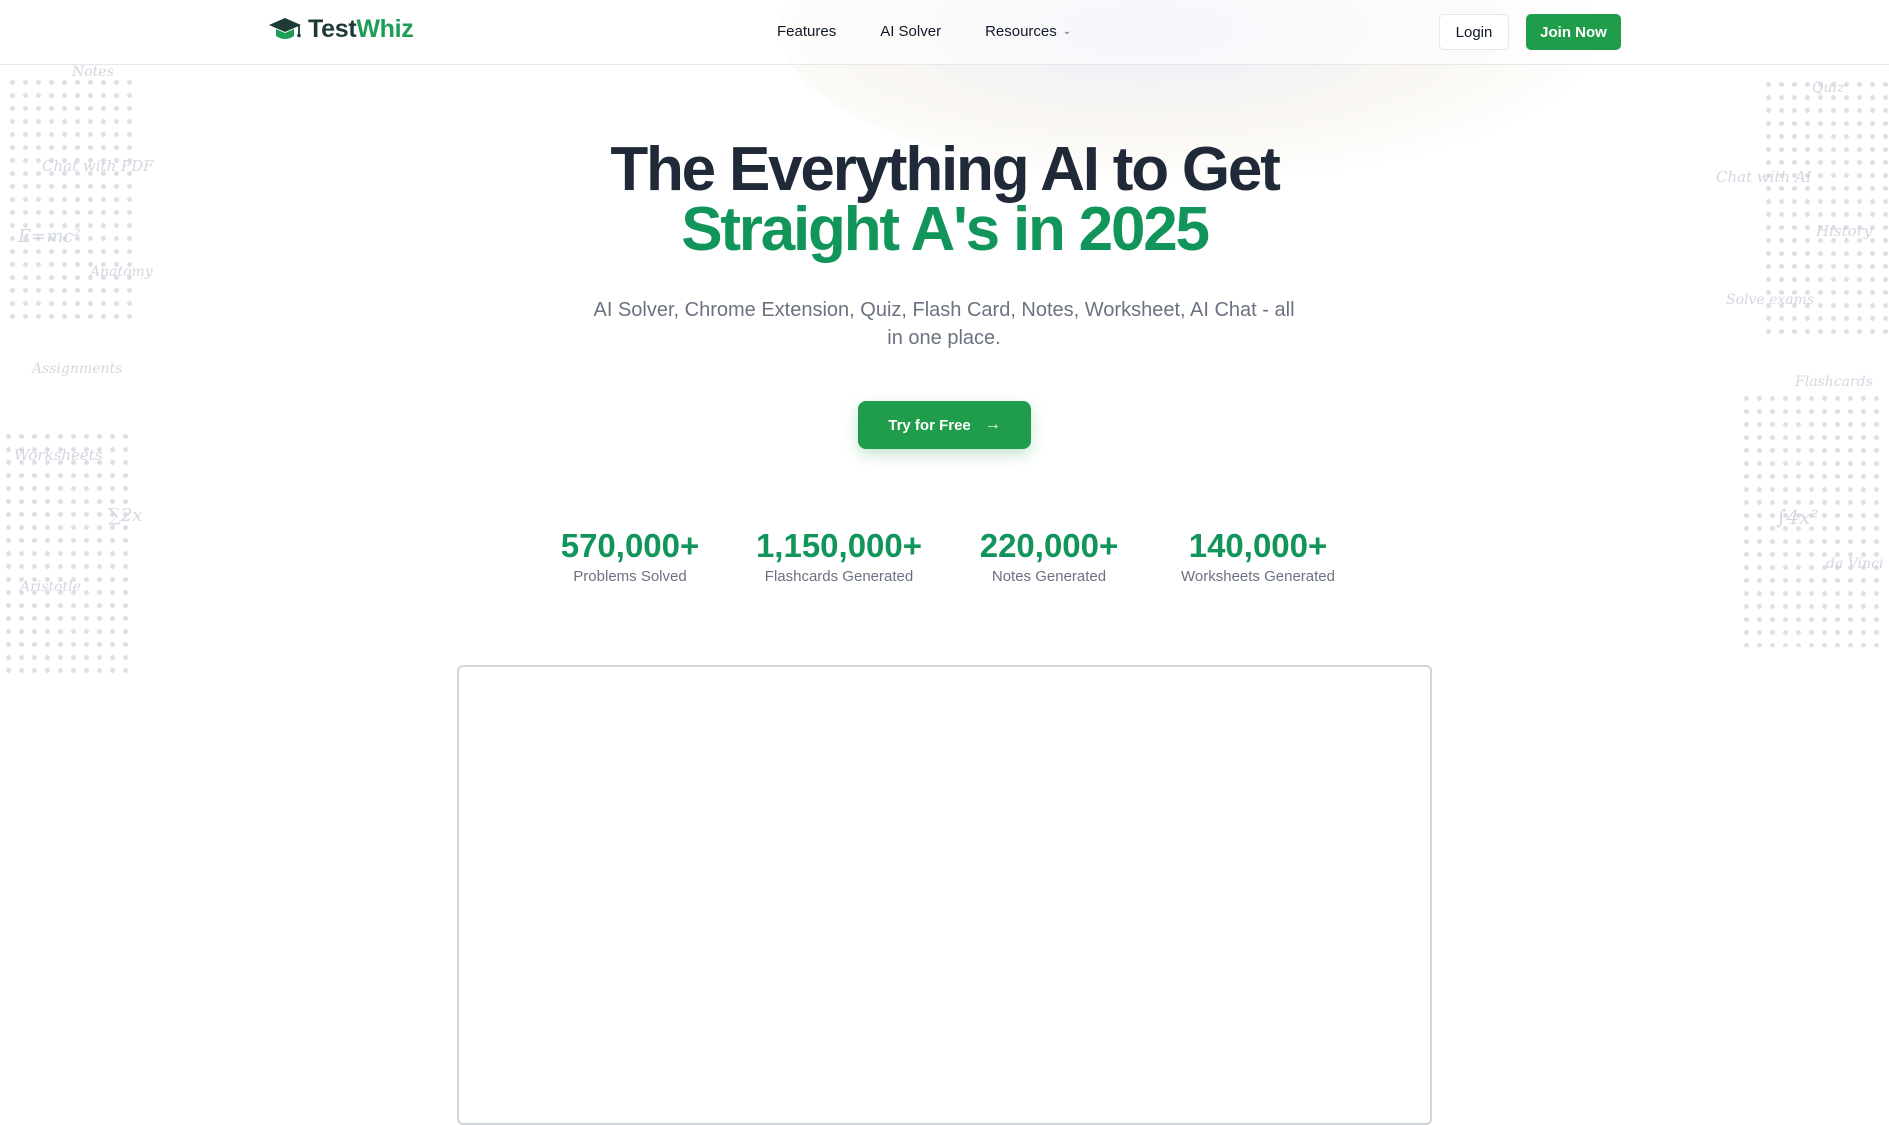  What do you see at coordinates (992, 424) in the screenshot?
I see `arrow-right-icon: →` at bounding box center [992, 424].